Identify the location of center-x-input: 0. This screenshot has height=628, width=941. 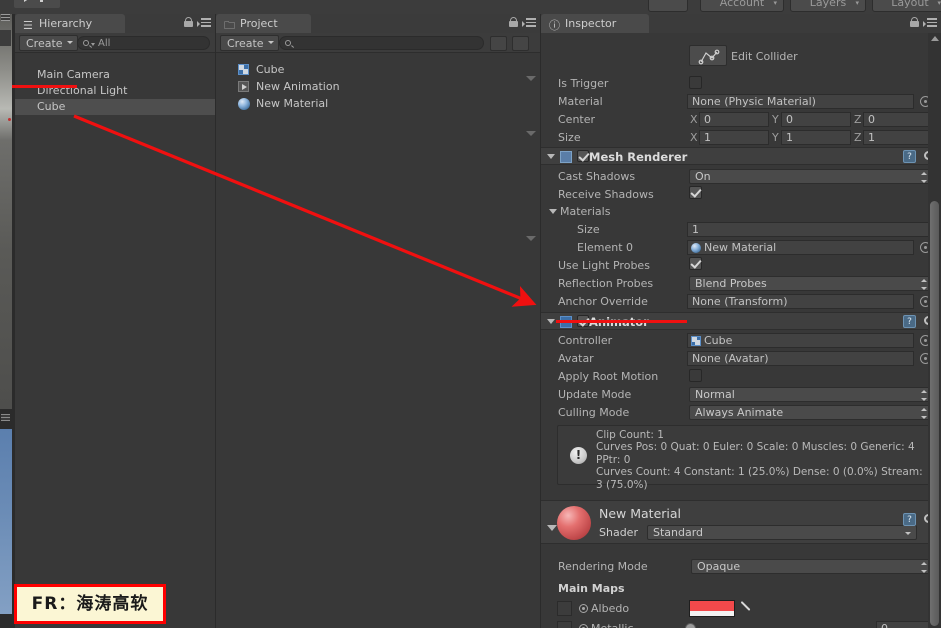
(734, 119).